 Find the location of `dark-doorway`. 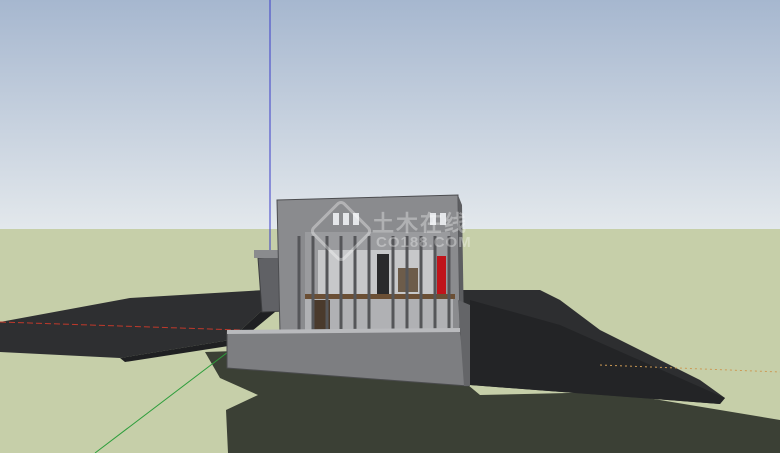

dark-doorway is located at coordinates (383, 274).